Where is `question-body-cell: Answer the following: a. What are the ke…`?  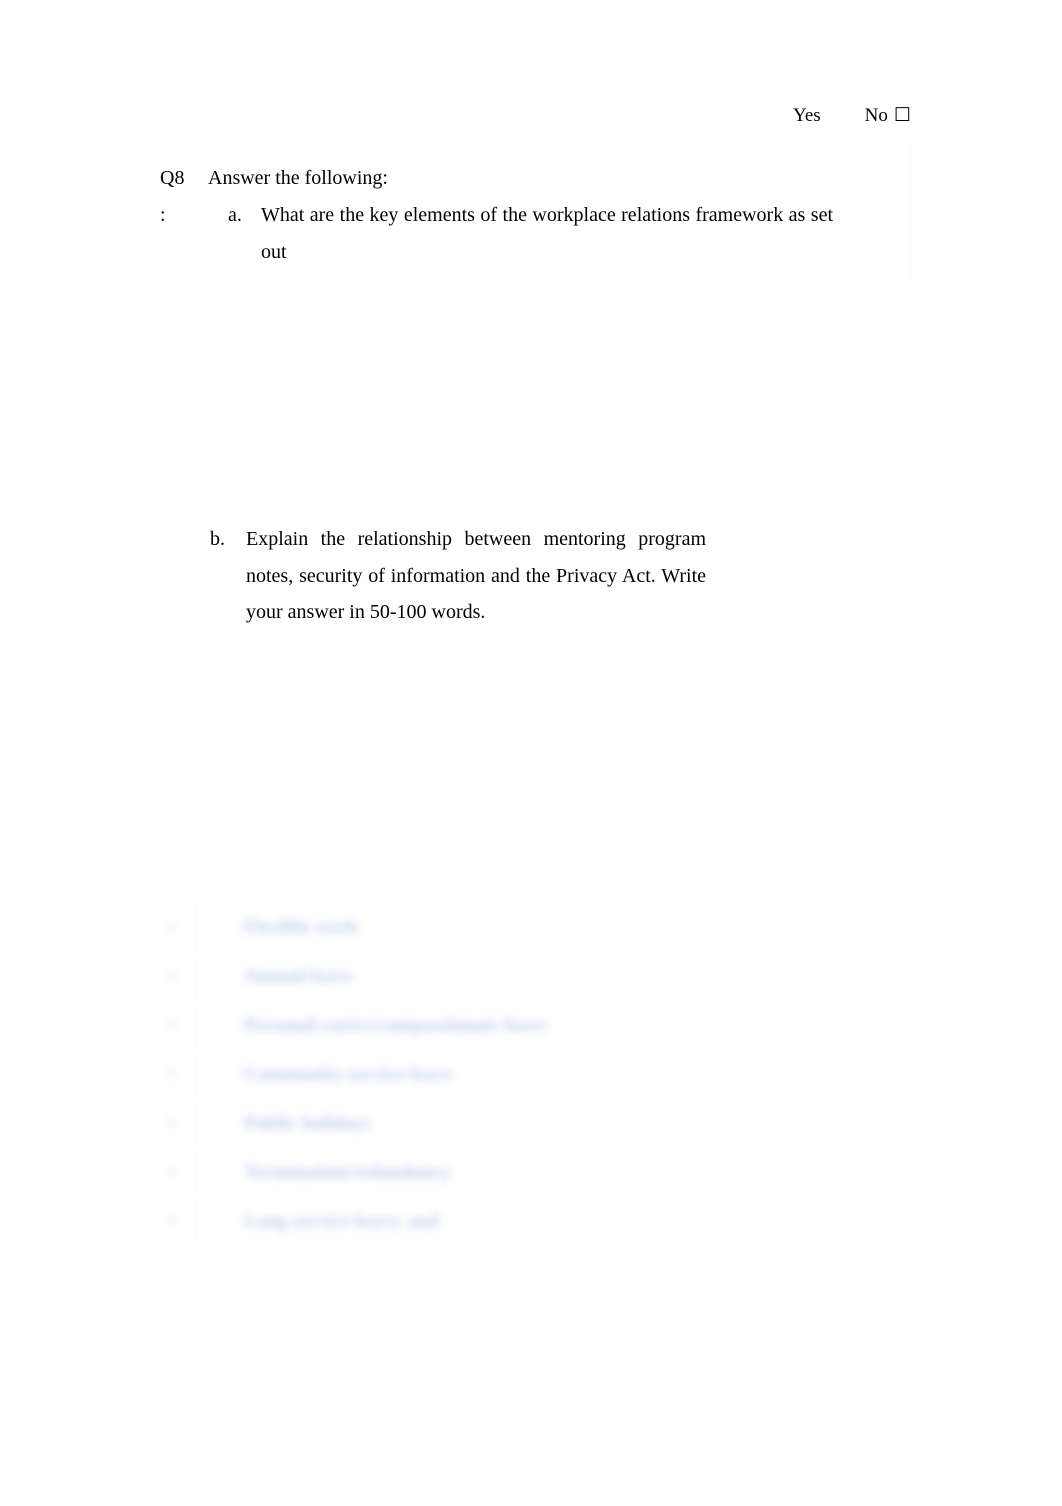 question-body-cell: Answer the following: a. What are the ke… is located at coordinates (519, 210).